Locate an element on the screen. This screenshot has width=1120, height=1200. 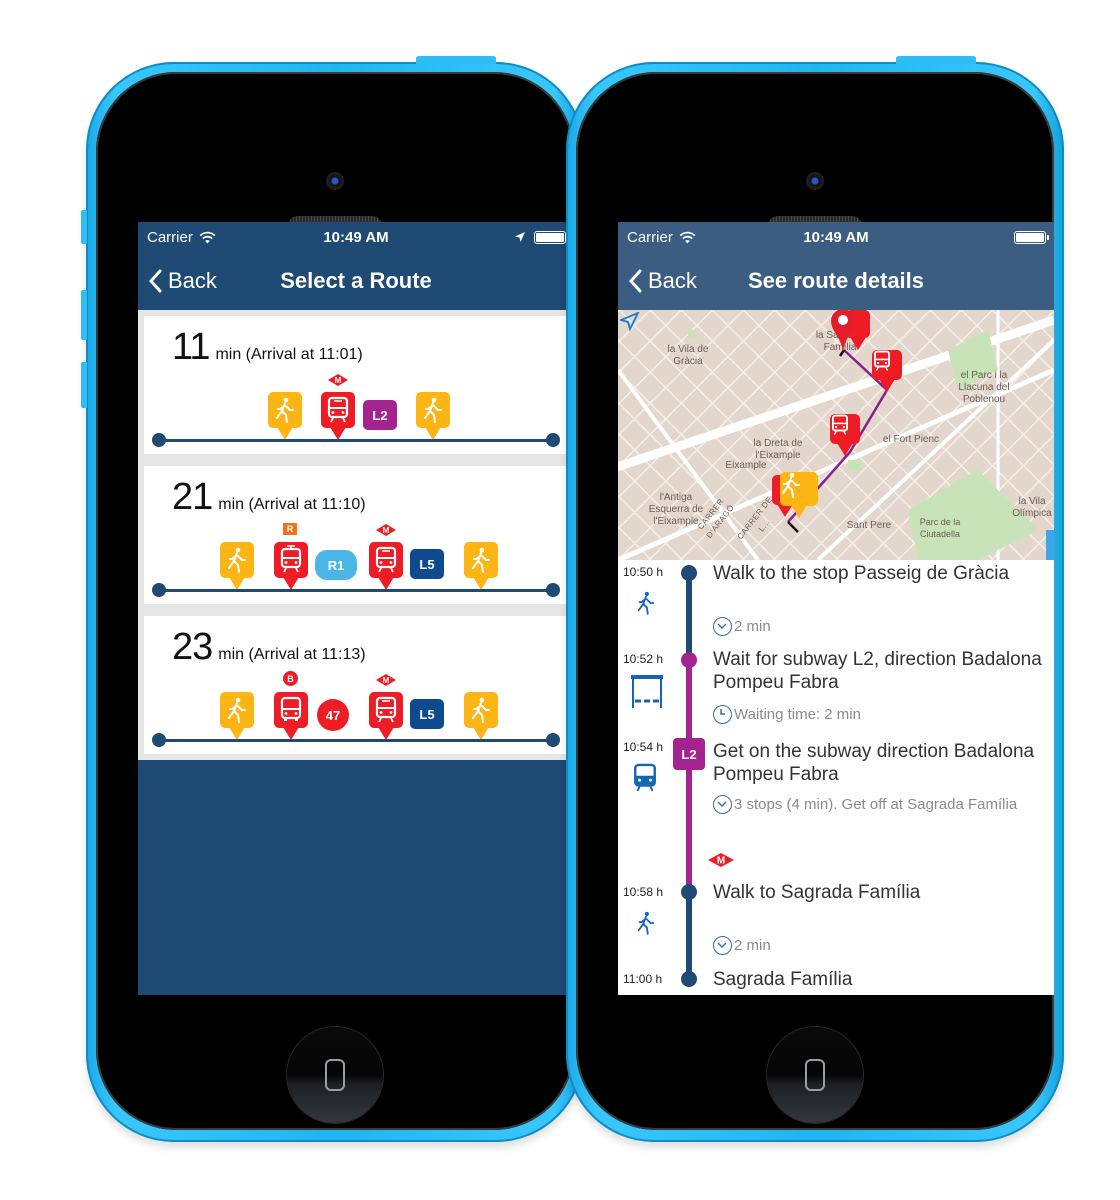
route-option-3: 23 min (Arrival at 11:13) B 47 M L5 is located at coordinates (356, 685).